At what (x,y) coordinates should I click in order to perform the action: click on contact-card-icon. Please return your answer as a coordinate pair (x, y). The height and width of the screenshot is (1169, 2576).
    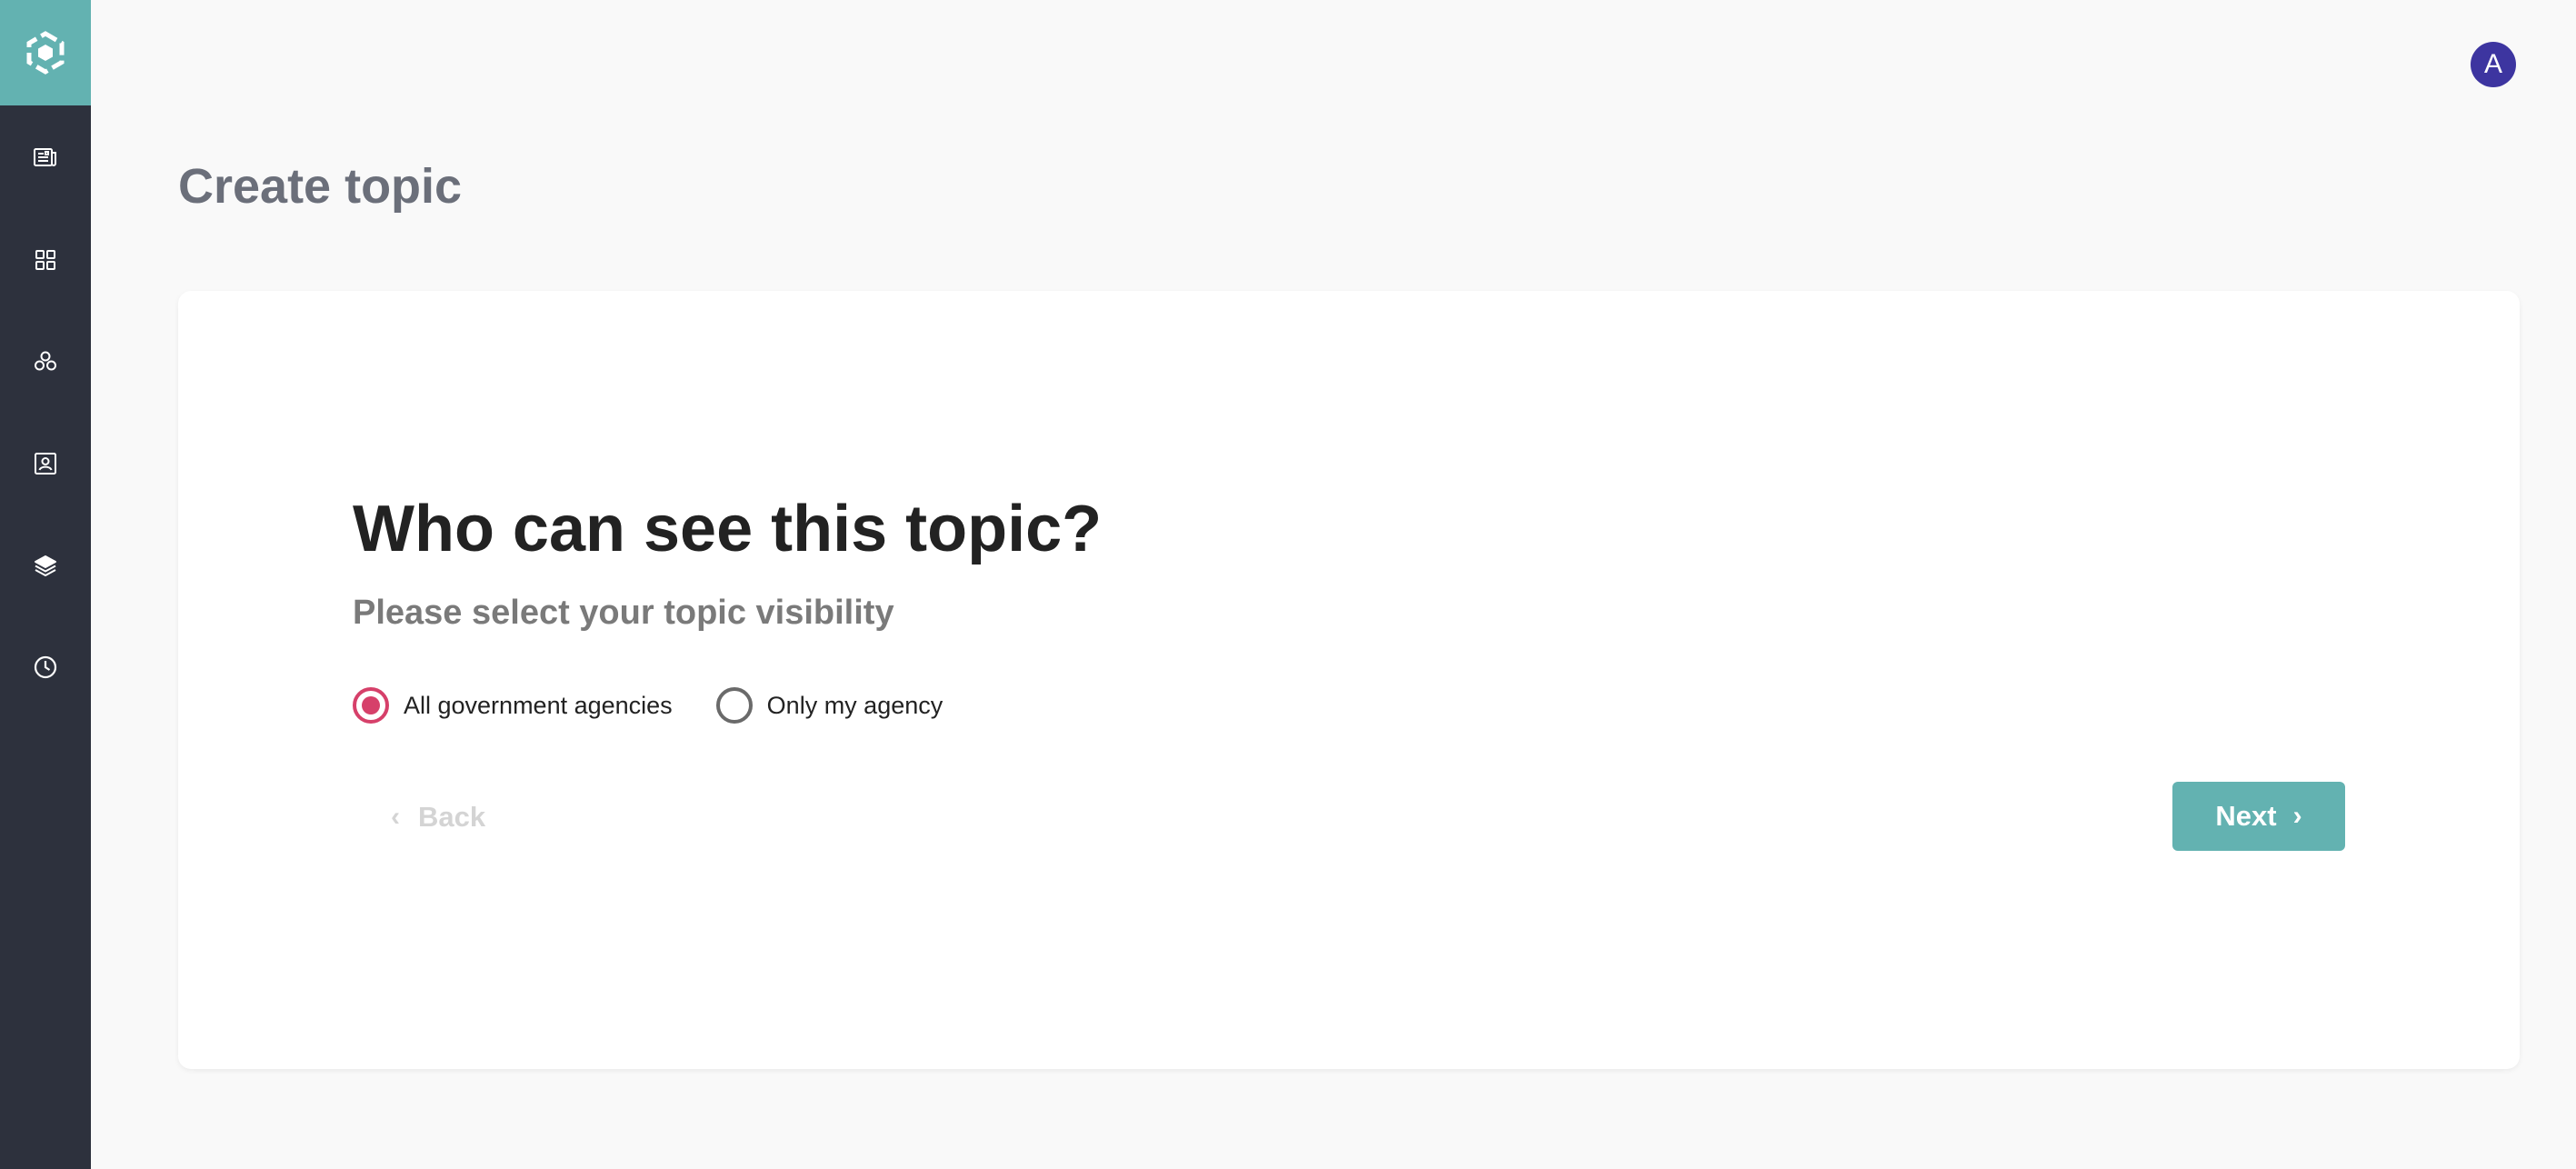
    Looking at the image, I should click on (45, 464).